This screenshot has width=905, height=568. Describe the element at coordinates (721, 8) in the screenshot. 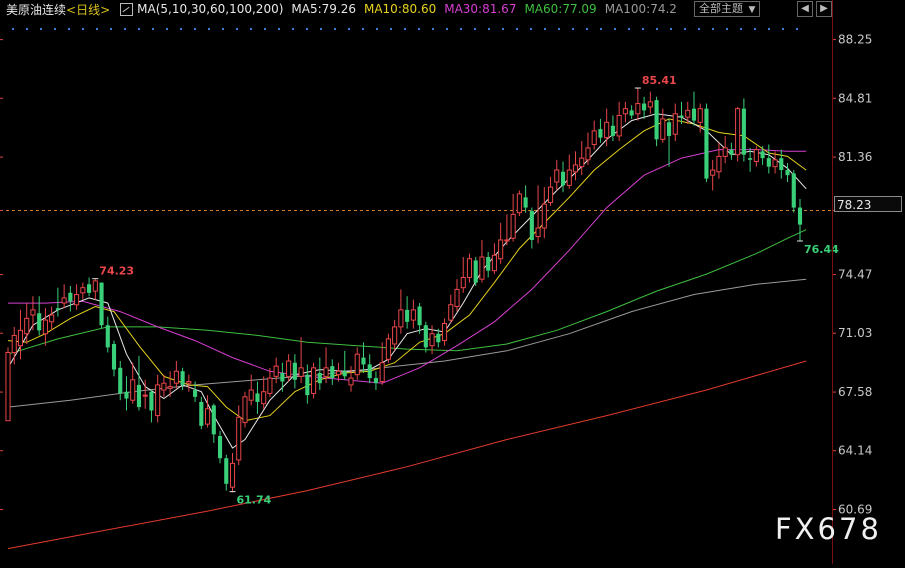

I see `theme-dropdown-label: 全部主题` at that location.